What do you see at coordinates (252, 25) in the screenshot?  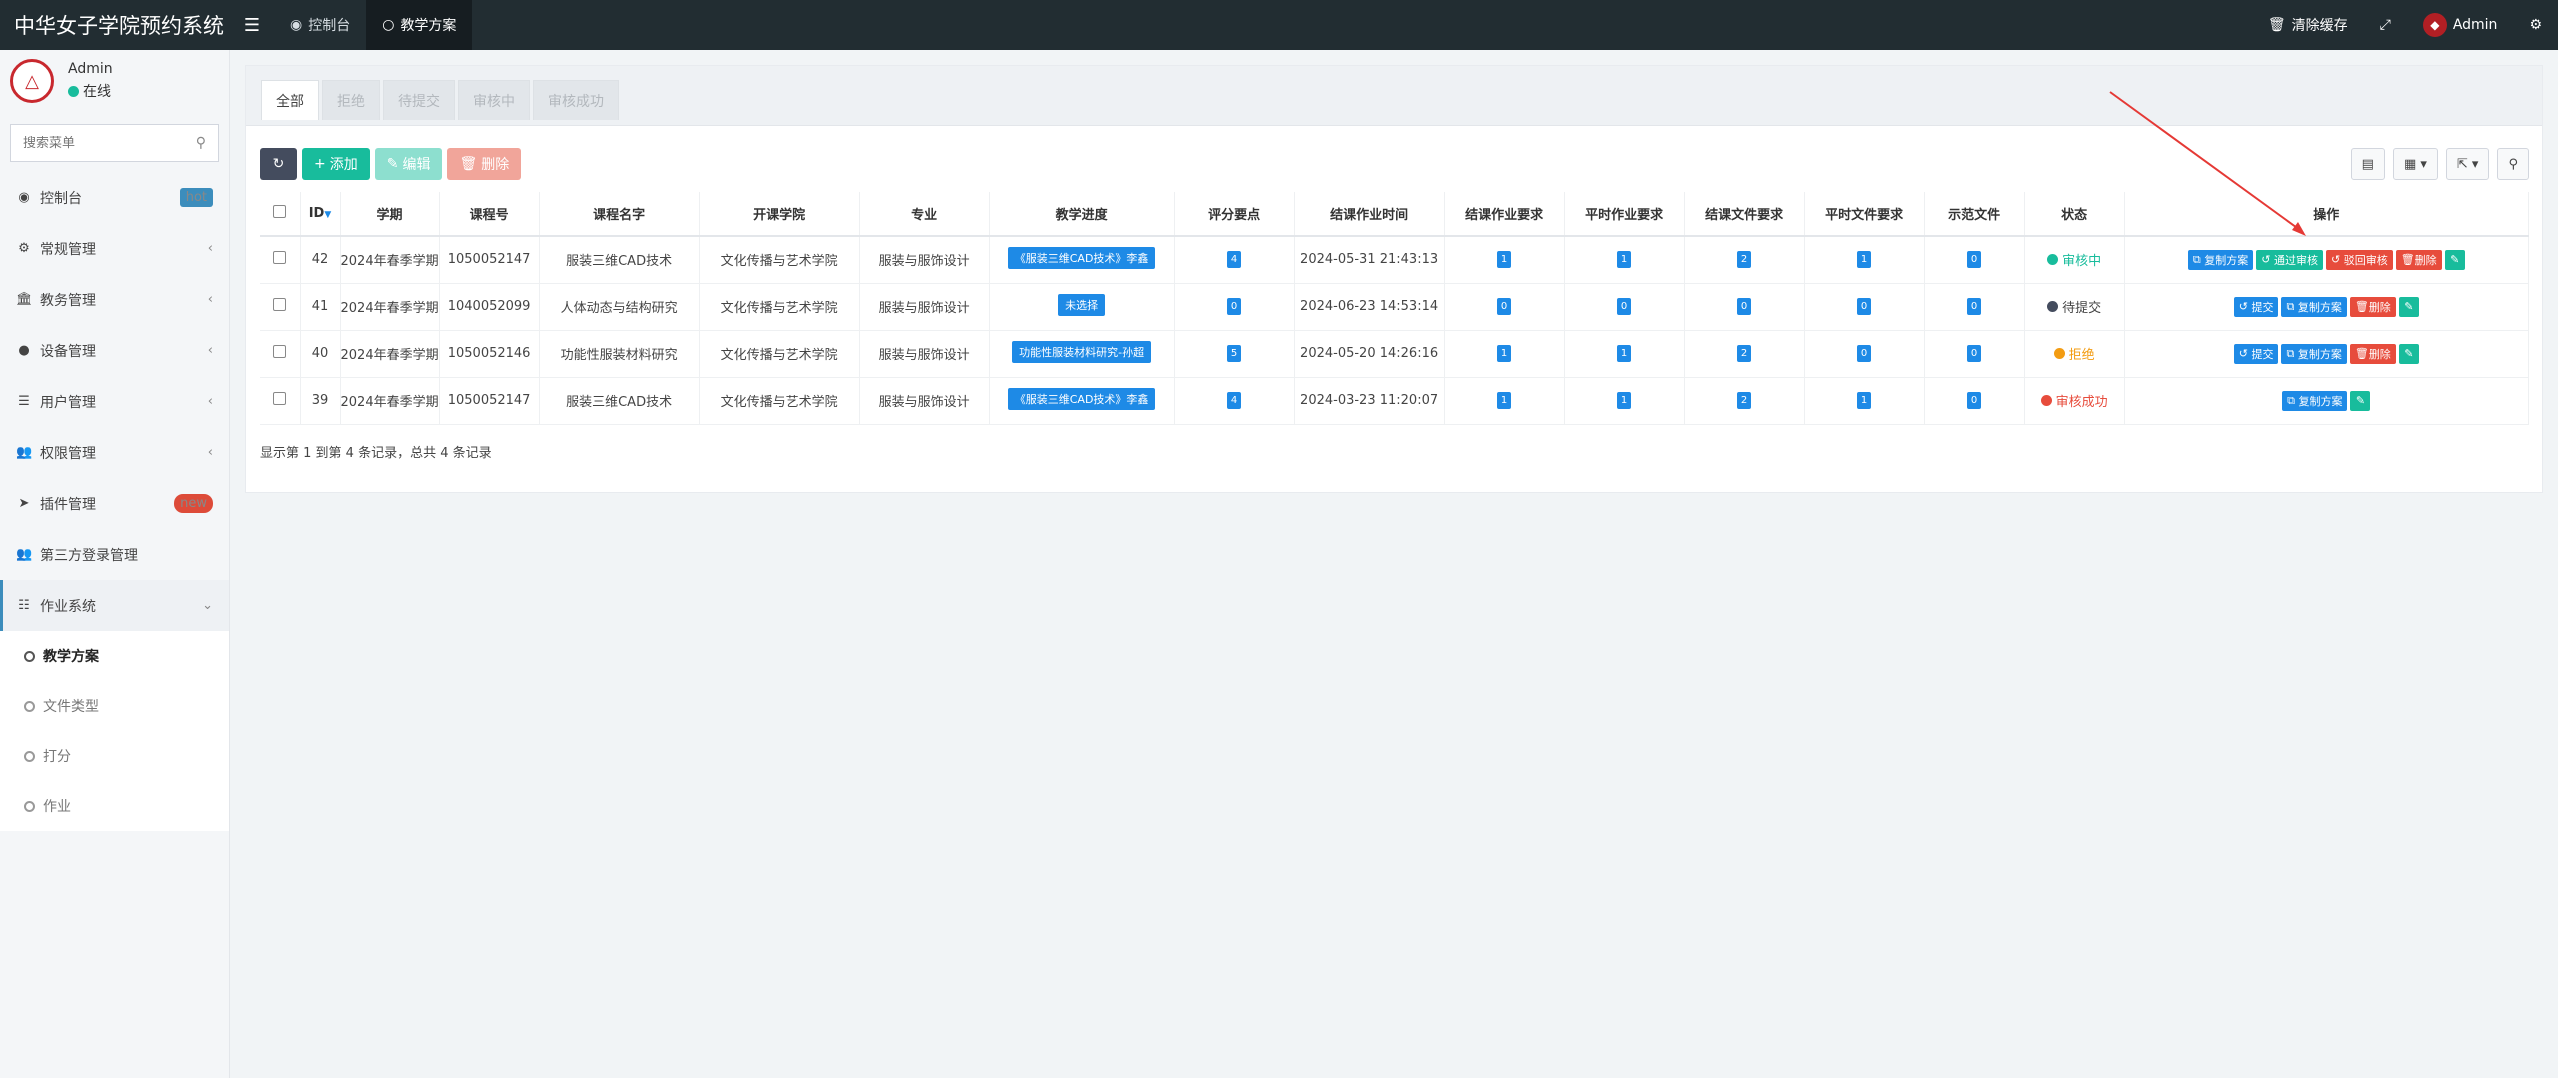 I see `menu-toggle-icon: ☰` at bounding box center [252, 25].